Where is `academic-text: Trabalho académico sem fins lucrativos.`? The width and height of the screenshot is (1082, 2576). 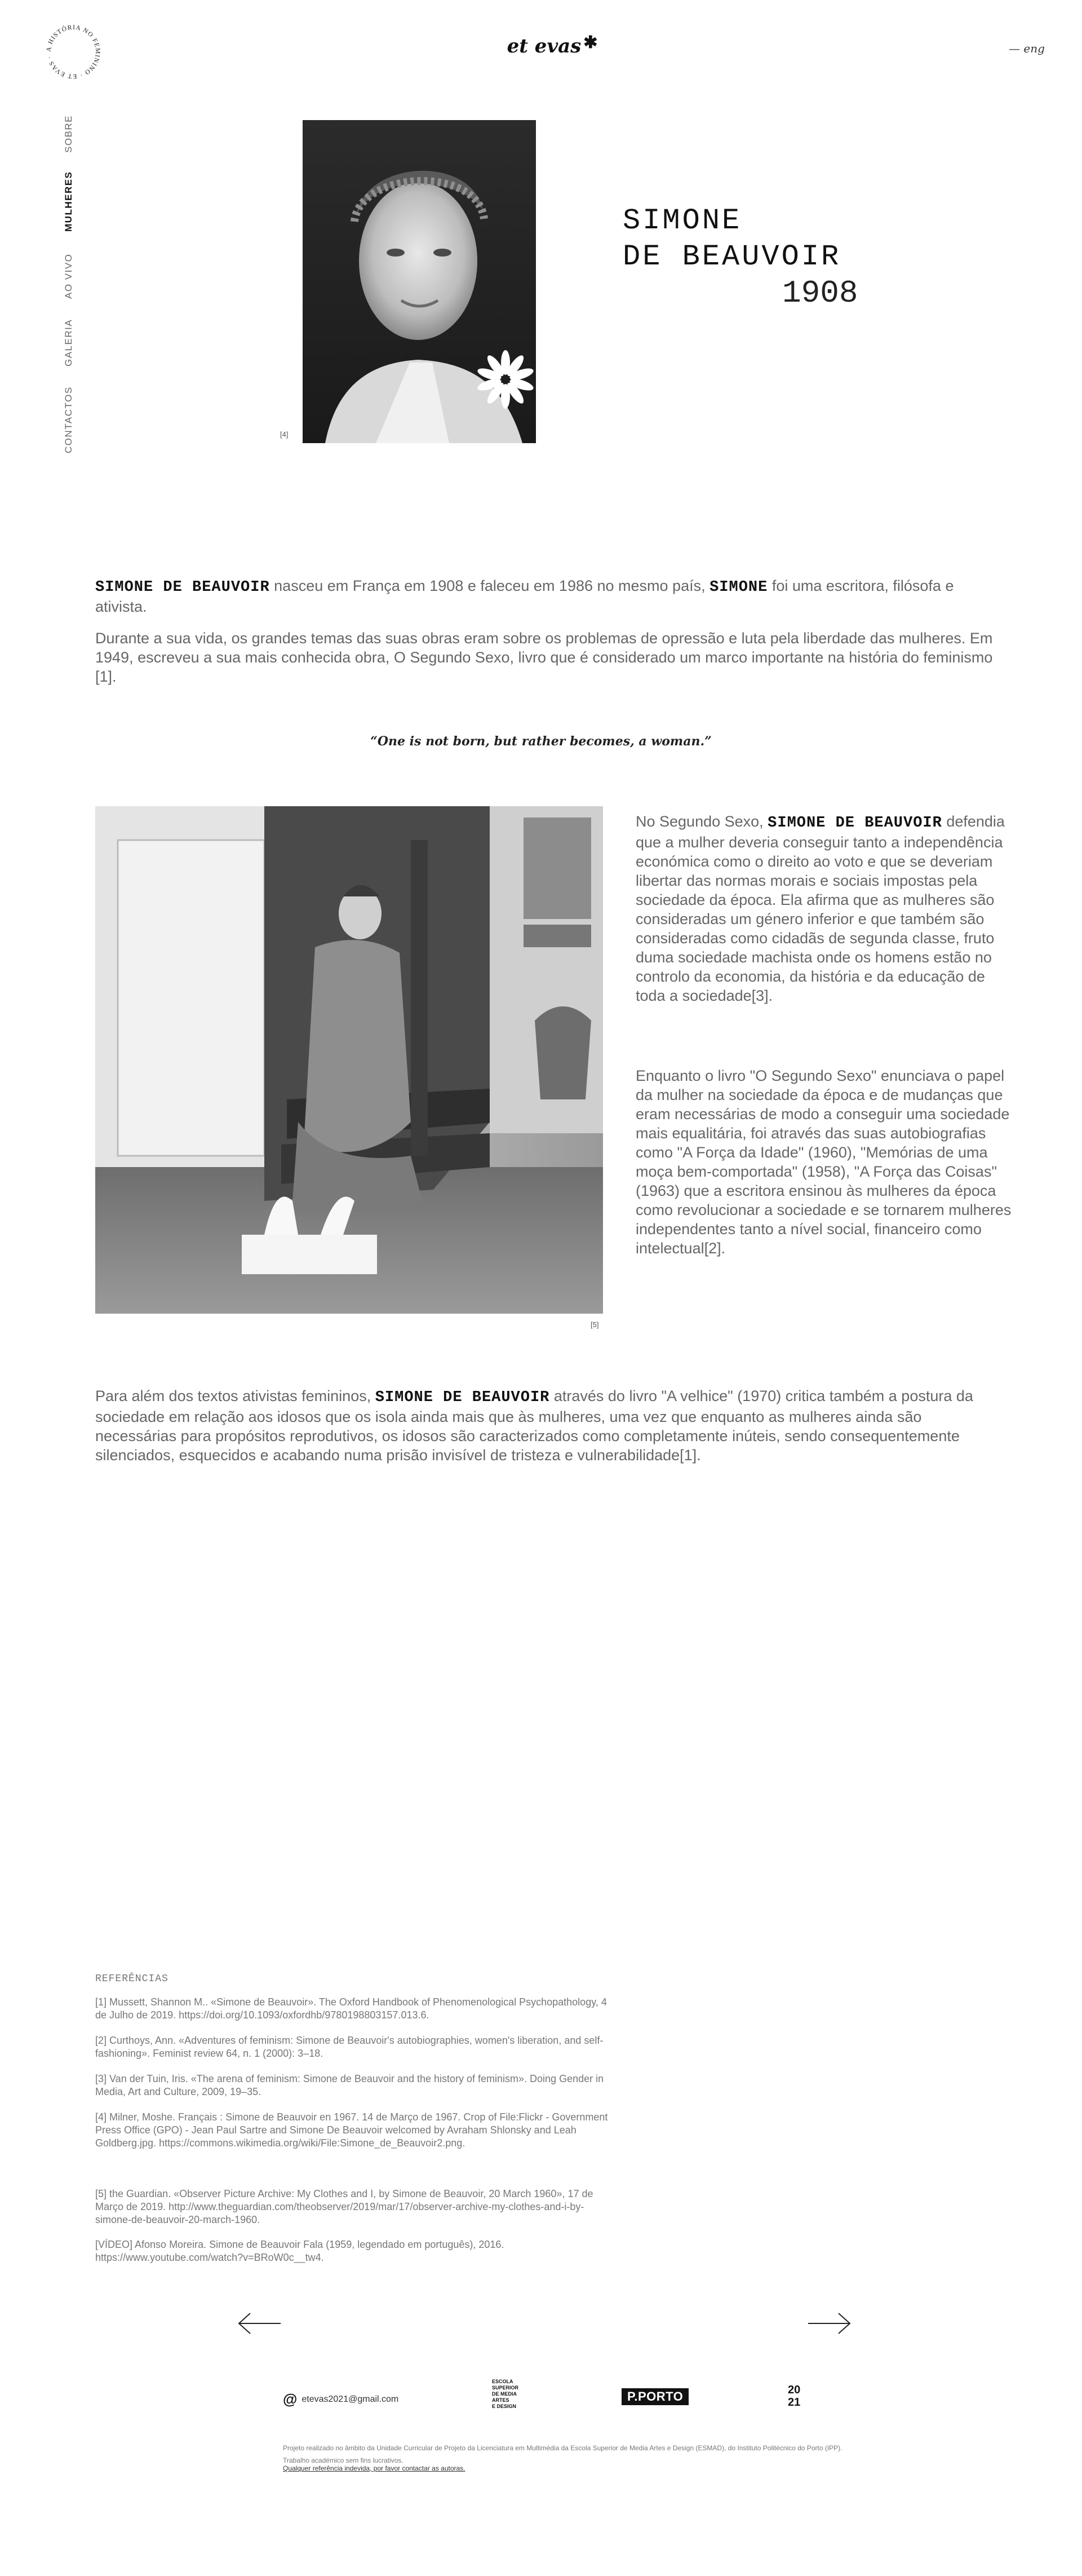 academic-text: Trabalho académico sem fins lucrativos. is located at coordinates (343, 2460).